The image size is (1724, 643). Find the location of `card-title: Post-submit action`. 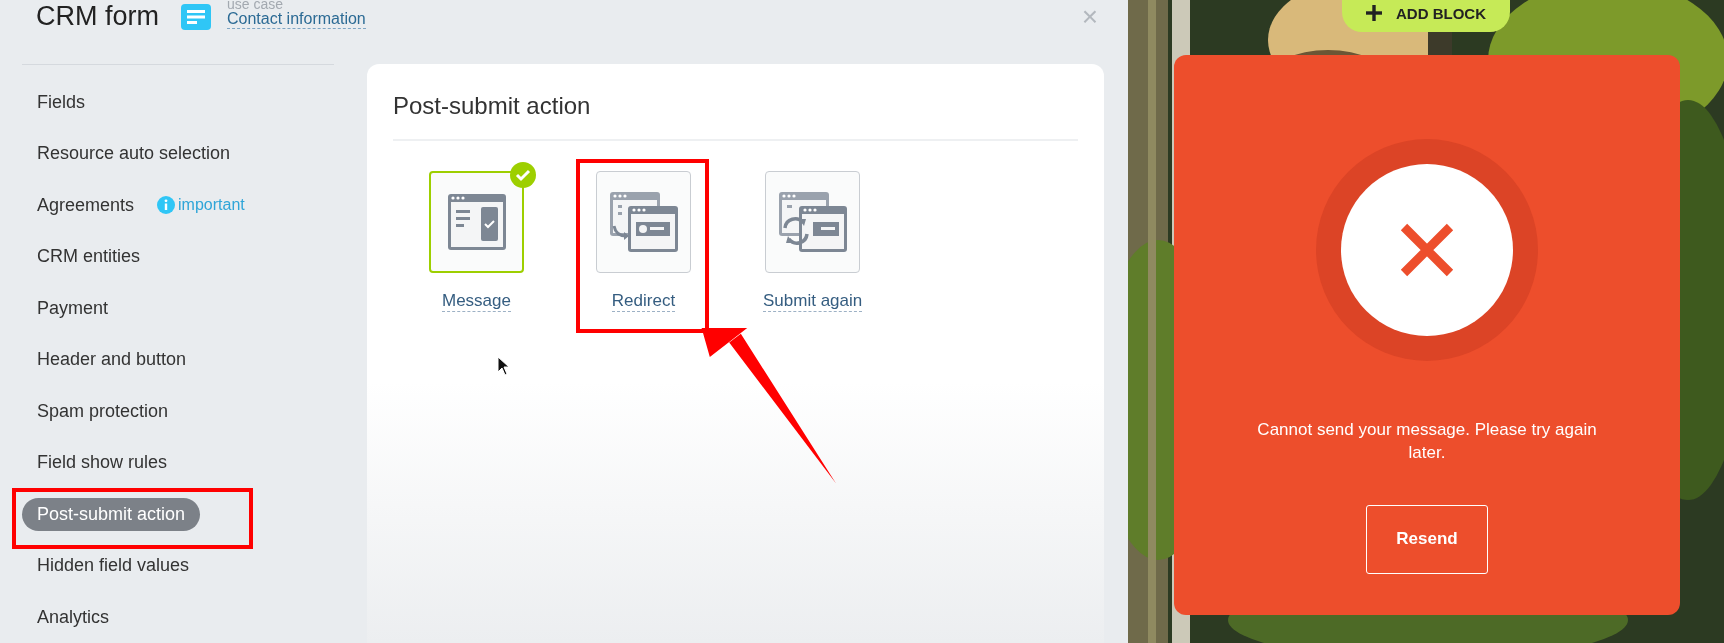

card-title: Post-submit action is located at coordinates (492, 105).